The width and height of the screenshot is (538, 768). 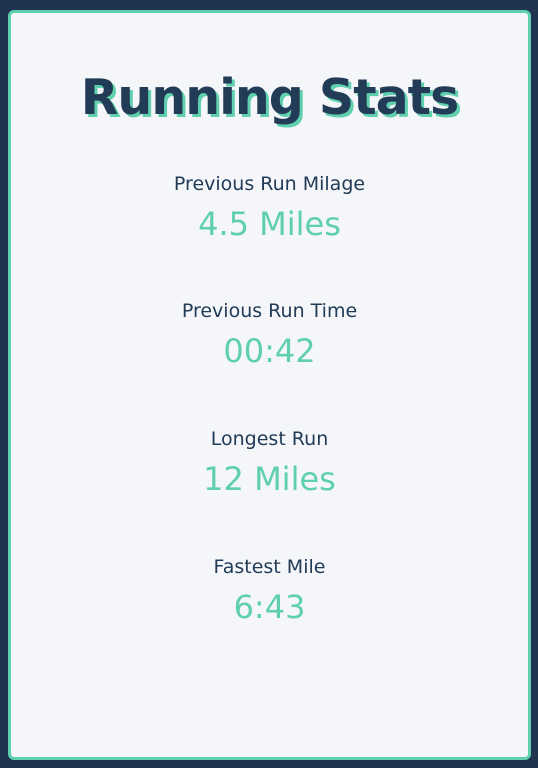 I want to click on stat-value: 6:43, so click(x=269, y=607).